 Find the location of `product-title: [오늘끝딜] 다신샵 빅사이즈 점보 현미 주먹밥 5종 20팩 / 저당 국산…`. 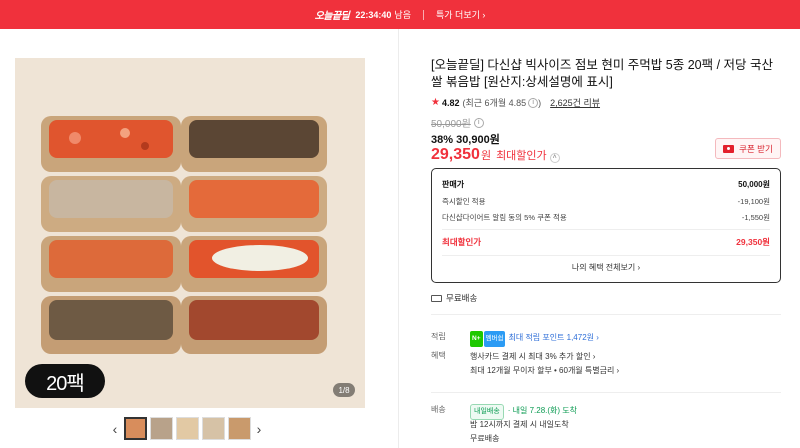

product-title: [오늘끝딜] 다신샵 빅사이즈 점보 현미 주먹밥 5종 20팩 / 저당 국산… is located at coordinates (602, 73).